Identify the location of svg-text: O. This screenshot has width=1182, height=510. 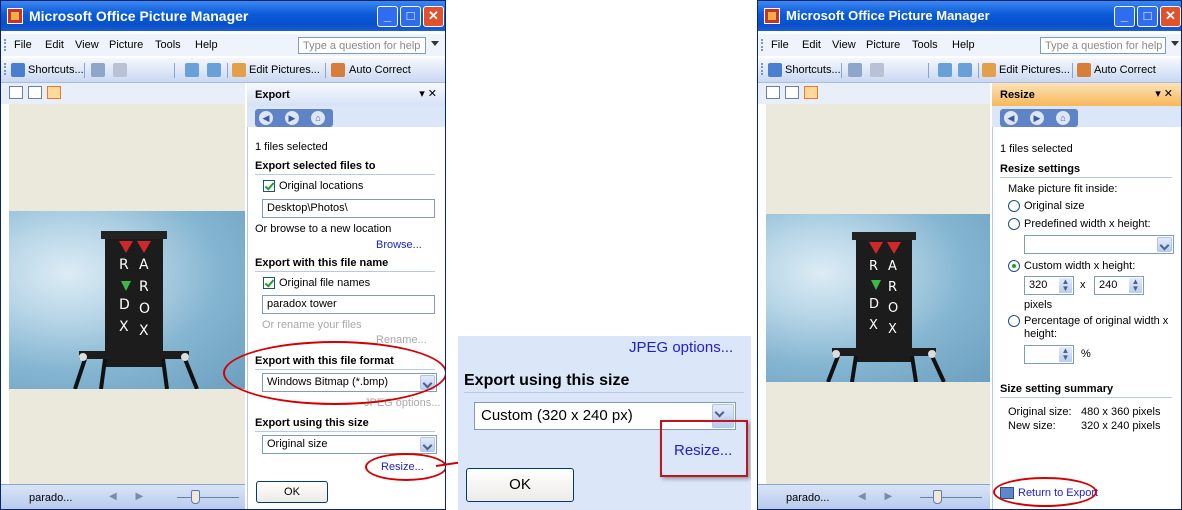
(893, 308).